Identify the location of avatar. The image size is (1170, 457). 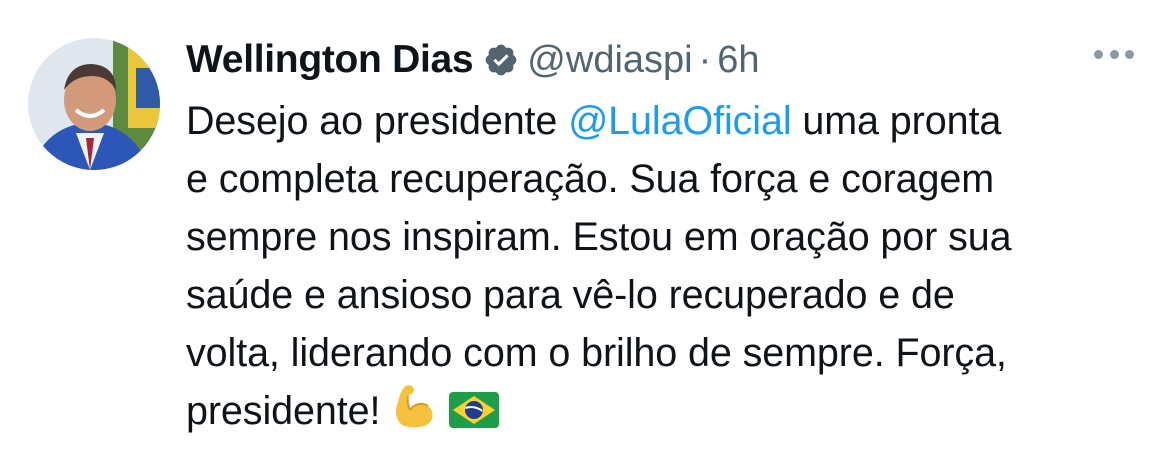
(94, 104).